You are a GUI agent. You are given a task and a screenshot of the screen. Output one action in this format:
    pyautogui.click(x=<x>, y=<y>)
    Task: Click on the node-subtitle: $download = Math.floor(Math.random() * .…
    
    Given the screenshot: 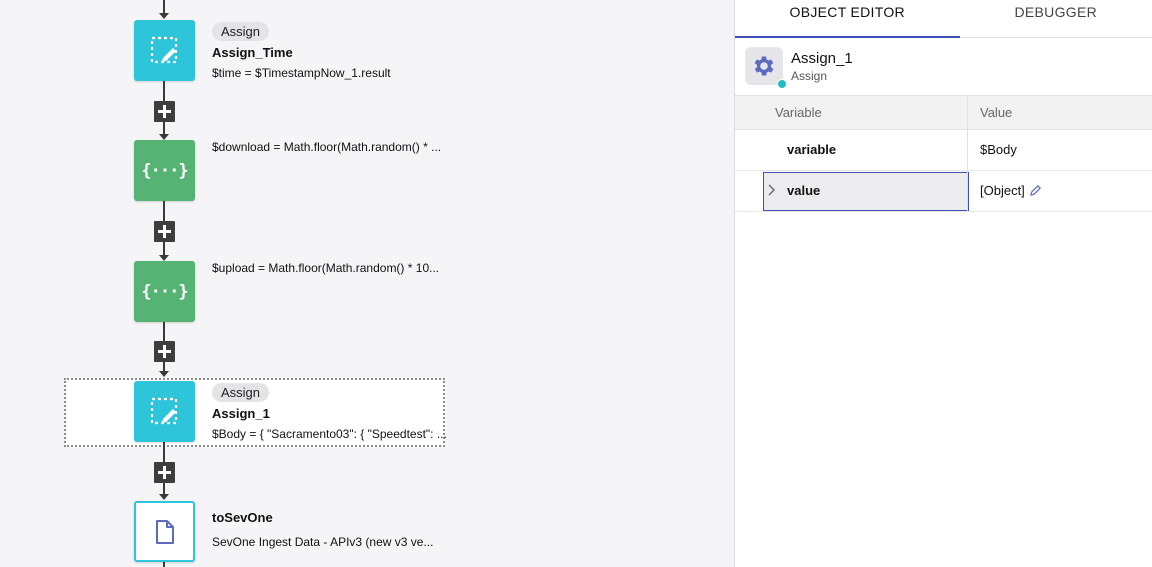 What is the action you would take?
    pyautogui.click(x=327, y=147)
    